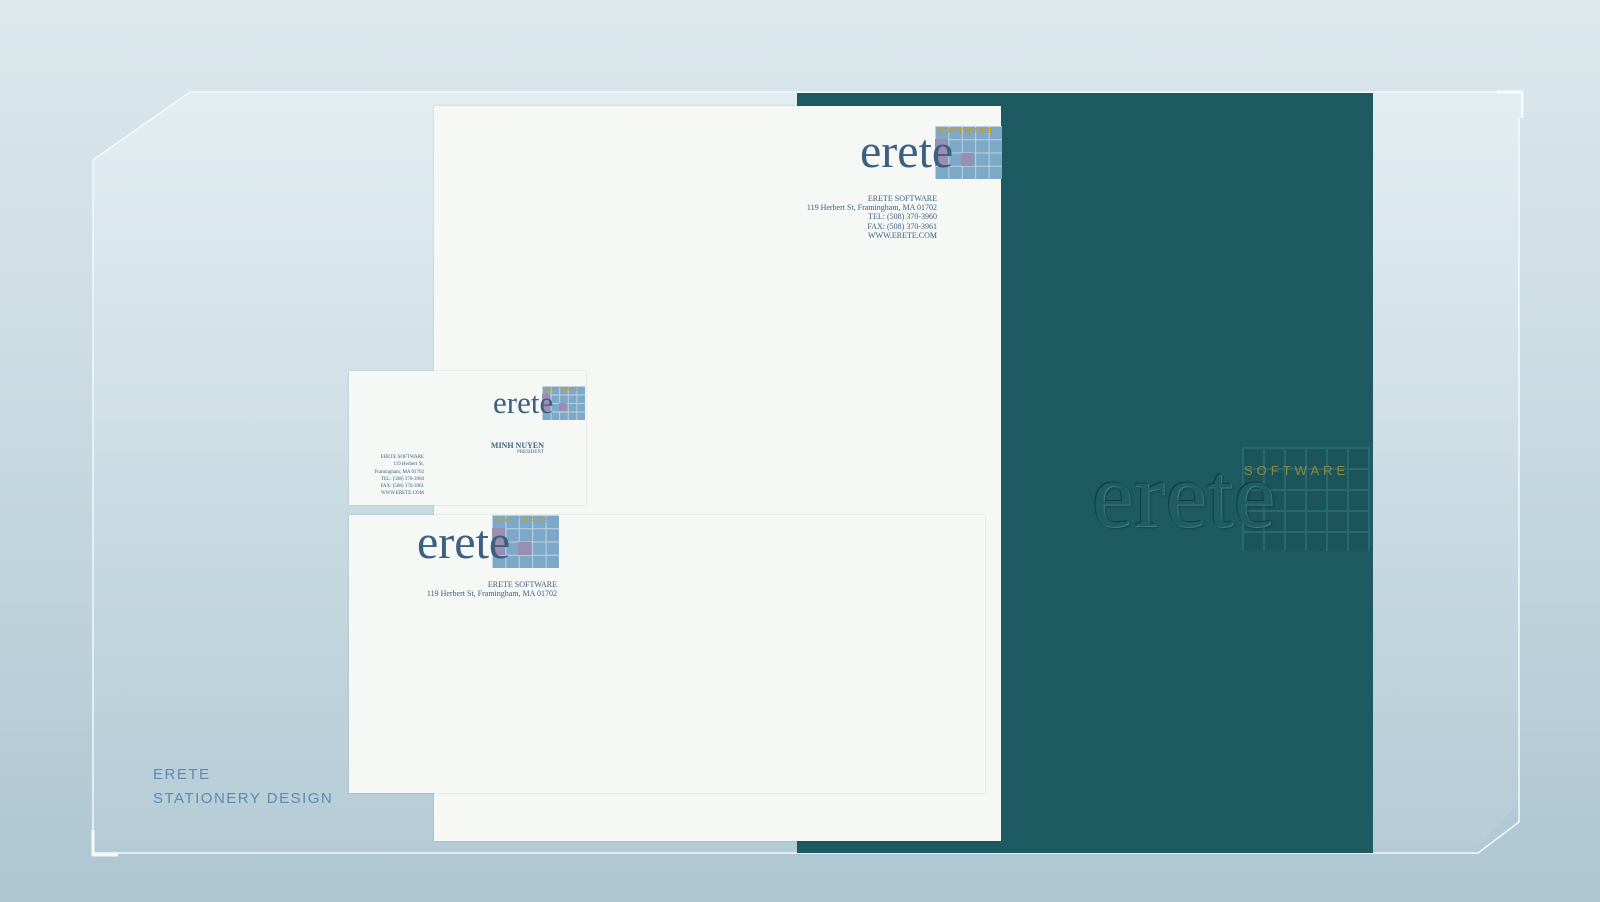 This screenshot has height=902, width=1600. Describe the element at coordinates (491, 594) in the screenshot. I see `envelope-address-line: 119 Herbert St, Framingham, MA 01702` at that location.